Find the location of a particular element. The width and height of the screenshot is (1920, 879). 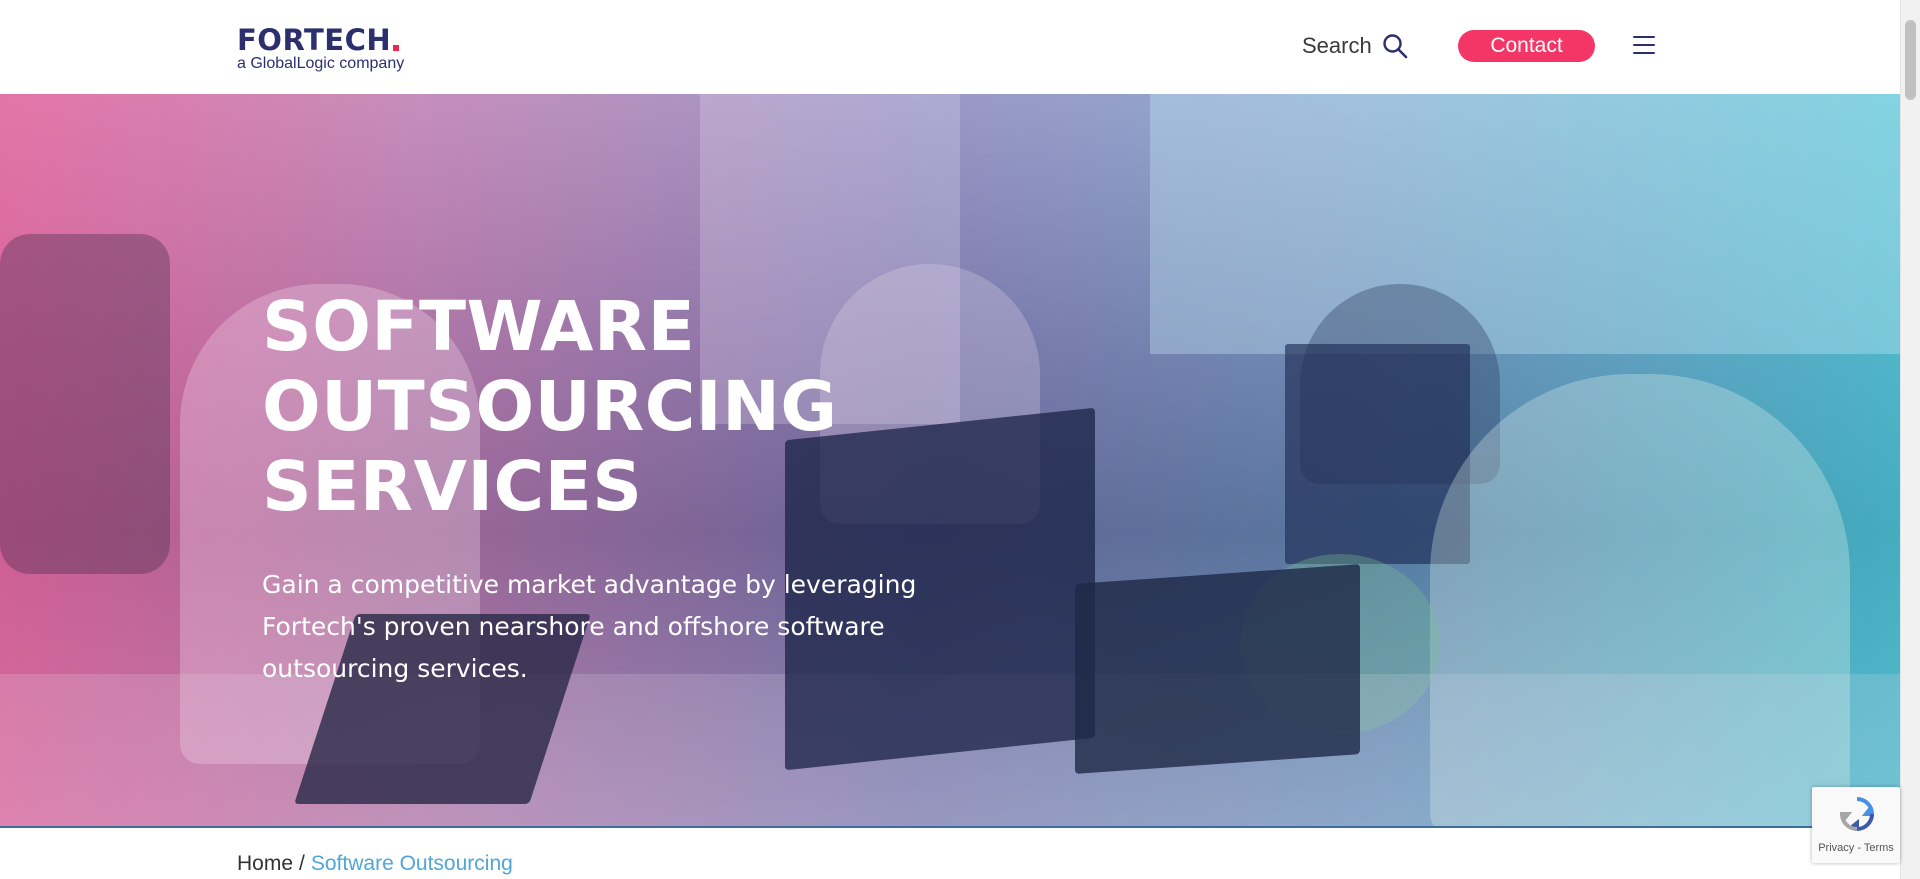

logo-dot is located at coordinates (396, 48).